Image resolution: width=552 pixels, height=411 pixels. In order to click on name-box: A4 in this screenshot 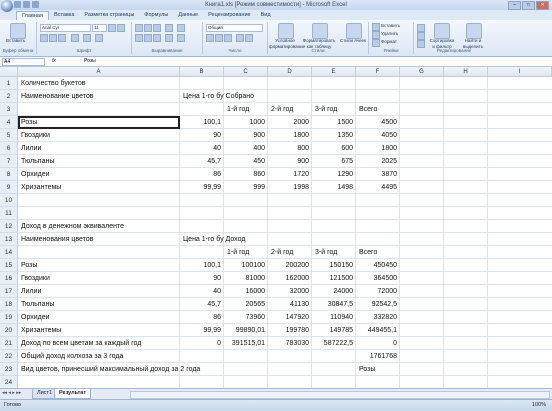, I will do `click(23, 62)`.